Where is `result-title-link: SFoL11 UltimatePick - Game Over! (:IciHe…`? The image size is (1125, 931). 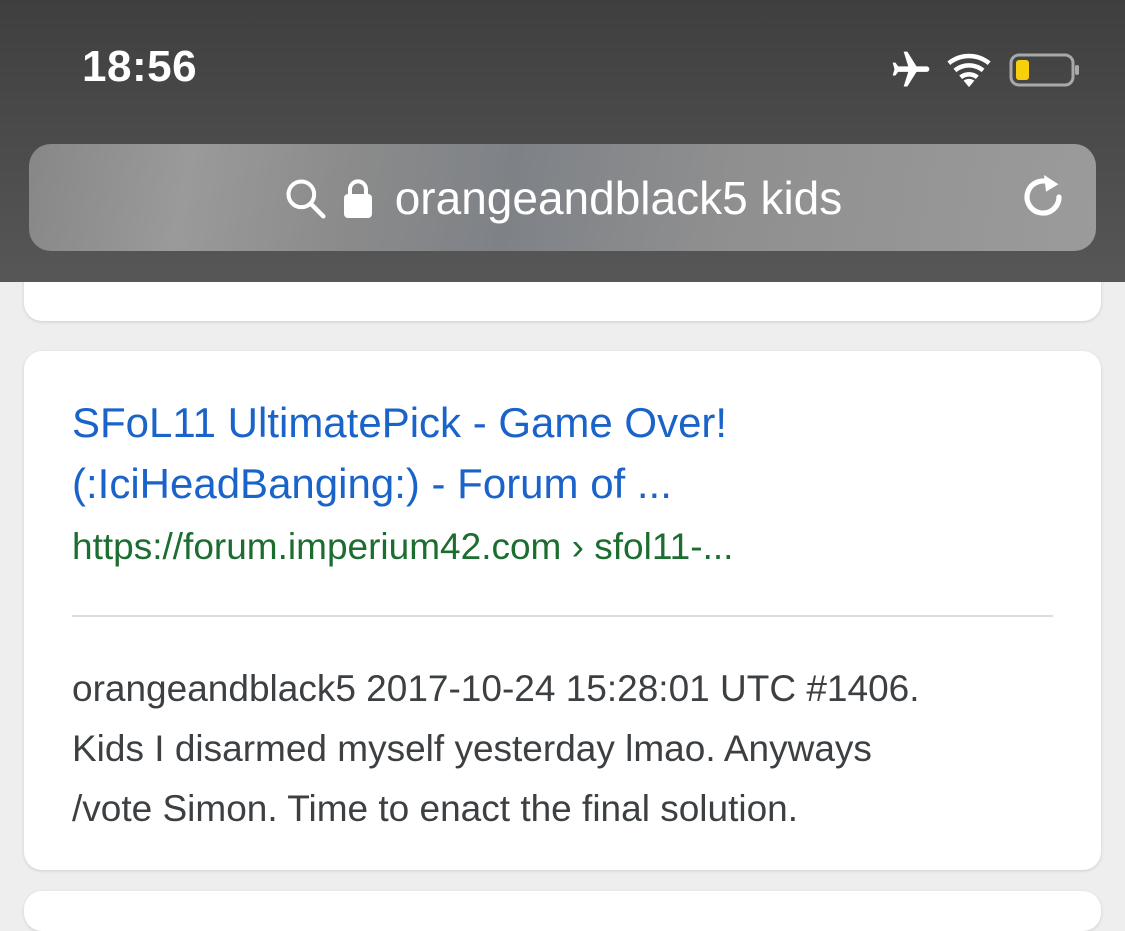
result-title-link: SFoL11 UltimatePick - Game Over! (:IciHe… is located at coordinates (522, 453).